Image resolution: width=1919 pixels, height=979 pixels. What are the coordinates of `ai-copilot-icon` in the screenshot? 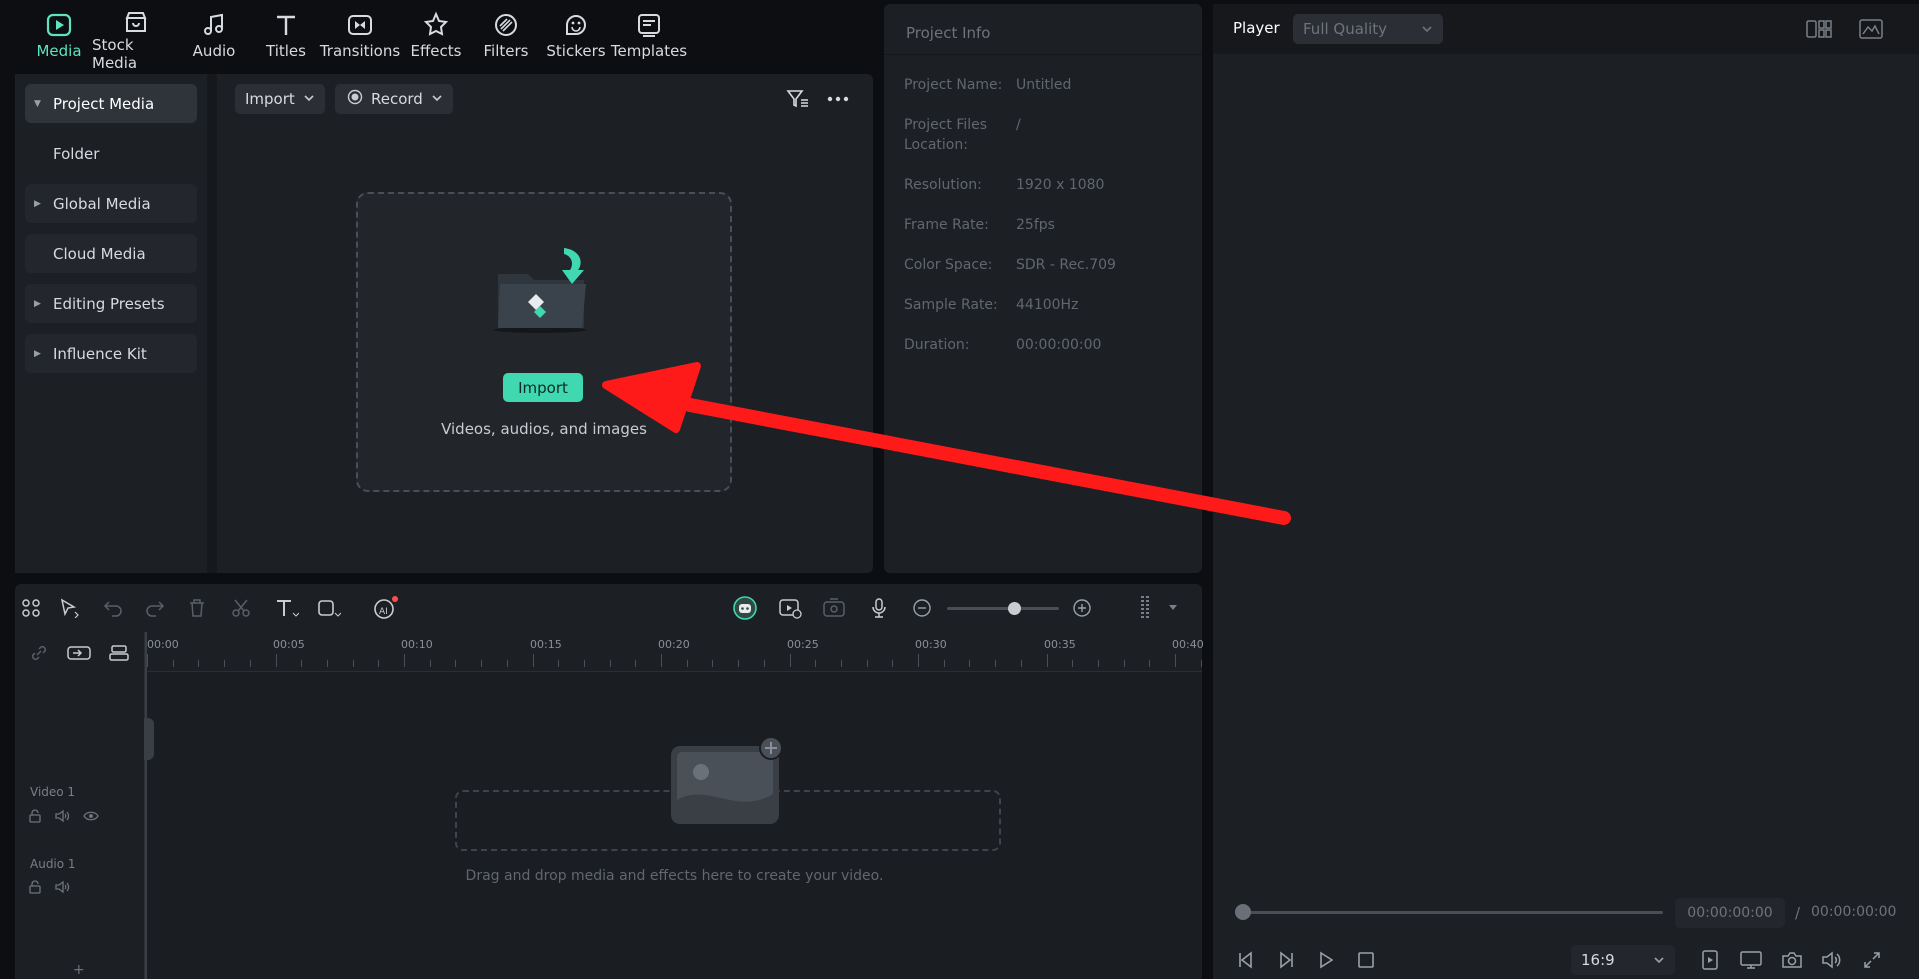 It's located at (745, 608).